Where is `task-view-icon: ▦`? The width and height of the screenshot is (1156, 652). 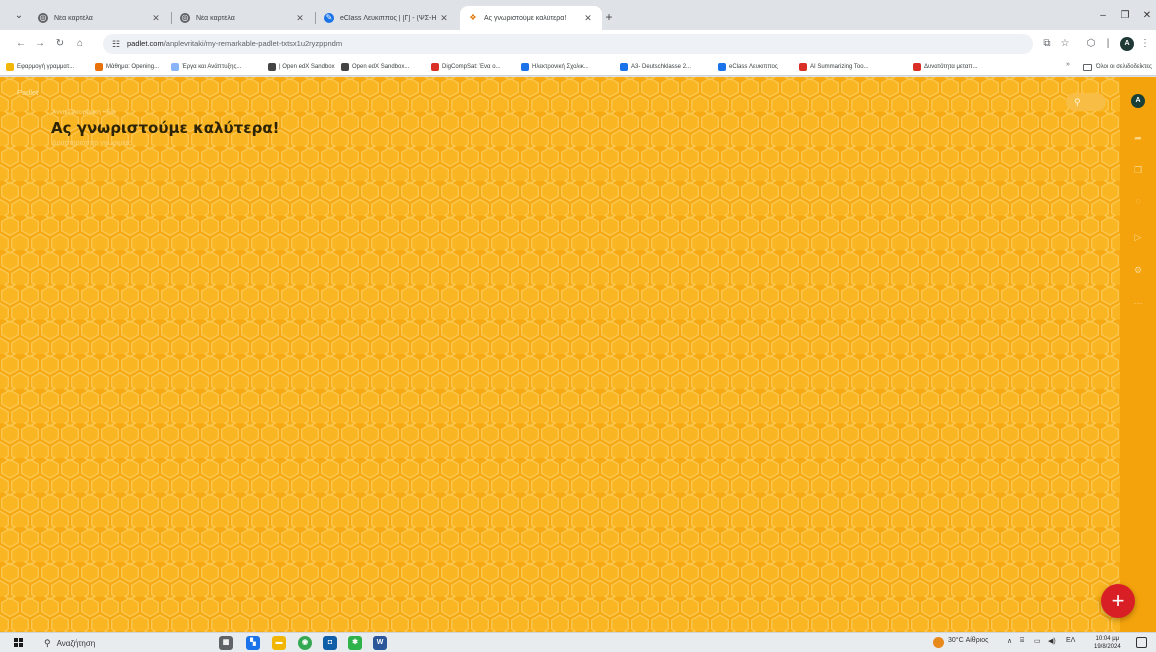
task-view-icon: ▦ is located at coordinates (226, 643).